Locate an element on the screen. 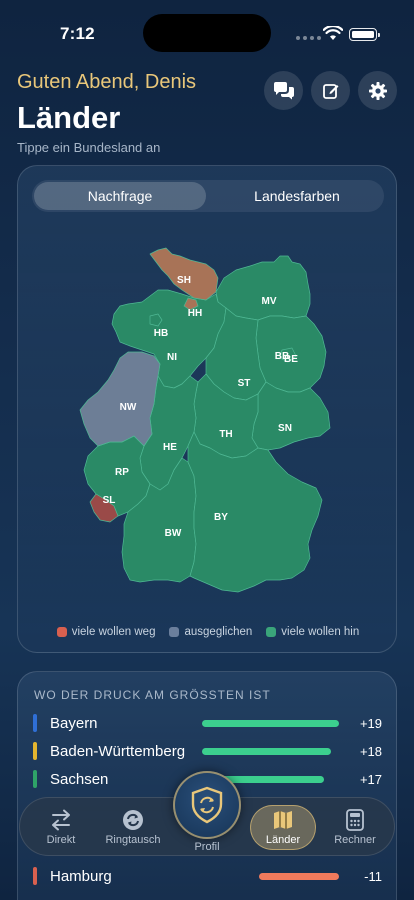  tab-profil-label: Profil is located at coordinates (207, 847).